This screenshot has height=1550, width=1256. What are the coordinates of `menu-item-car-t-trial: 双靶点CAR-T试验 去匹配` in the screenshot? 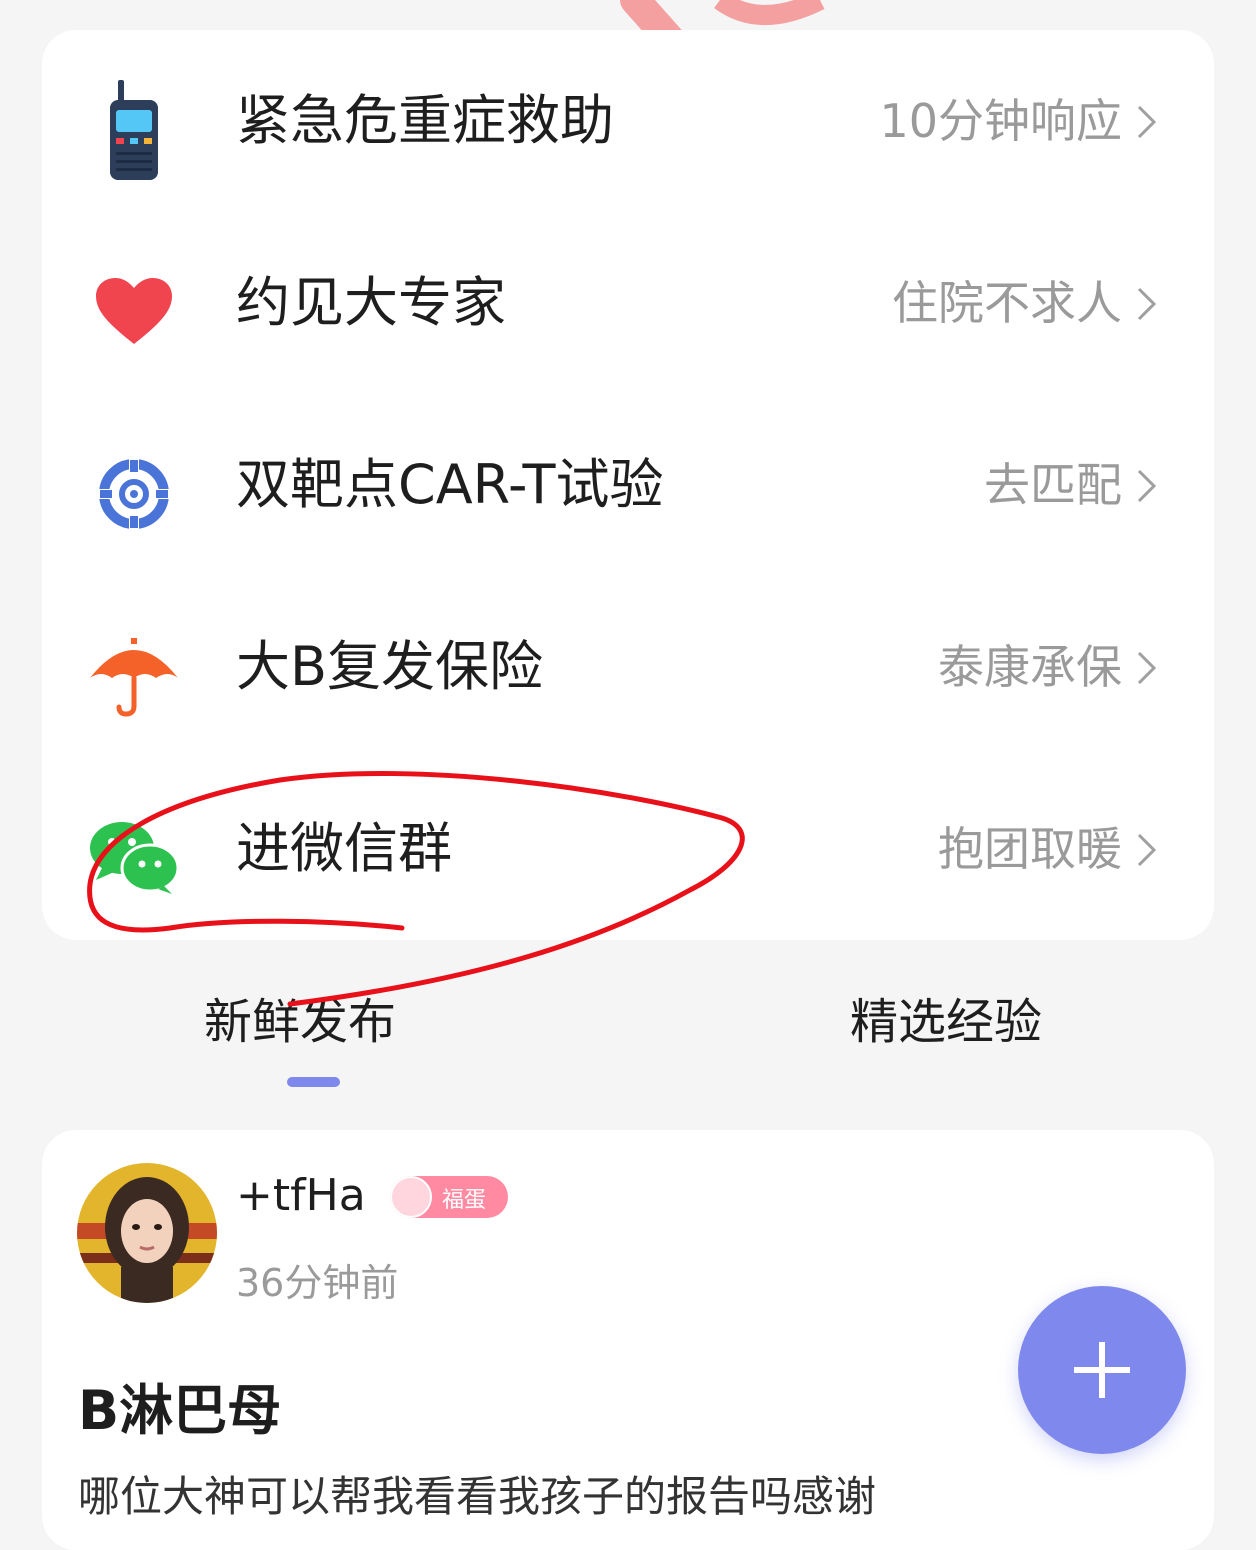 It's located at (628, 485).